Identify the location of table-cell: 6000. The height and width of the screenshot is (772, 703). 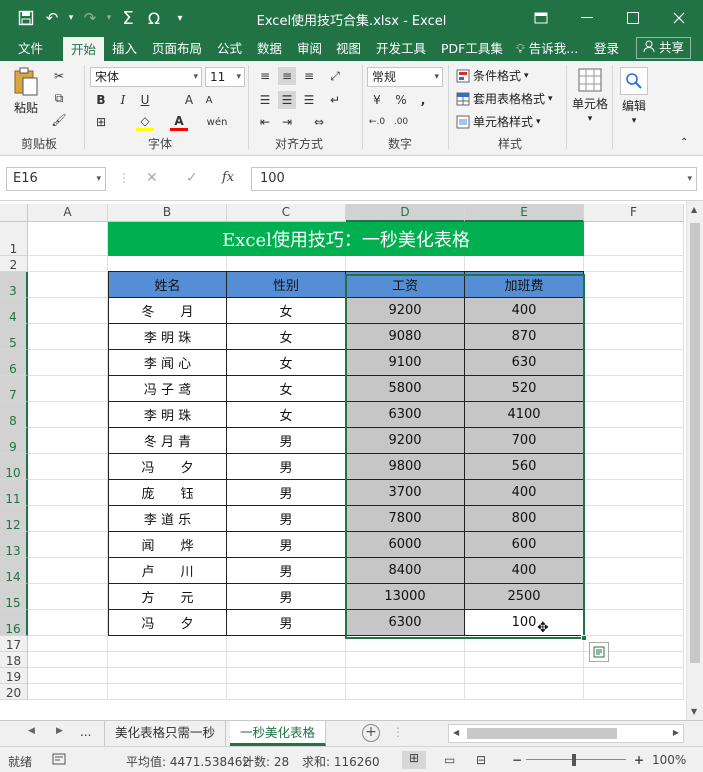
(405, 545).